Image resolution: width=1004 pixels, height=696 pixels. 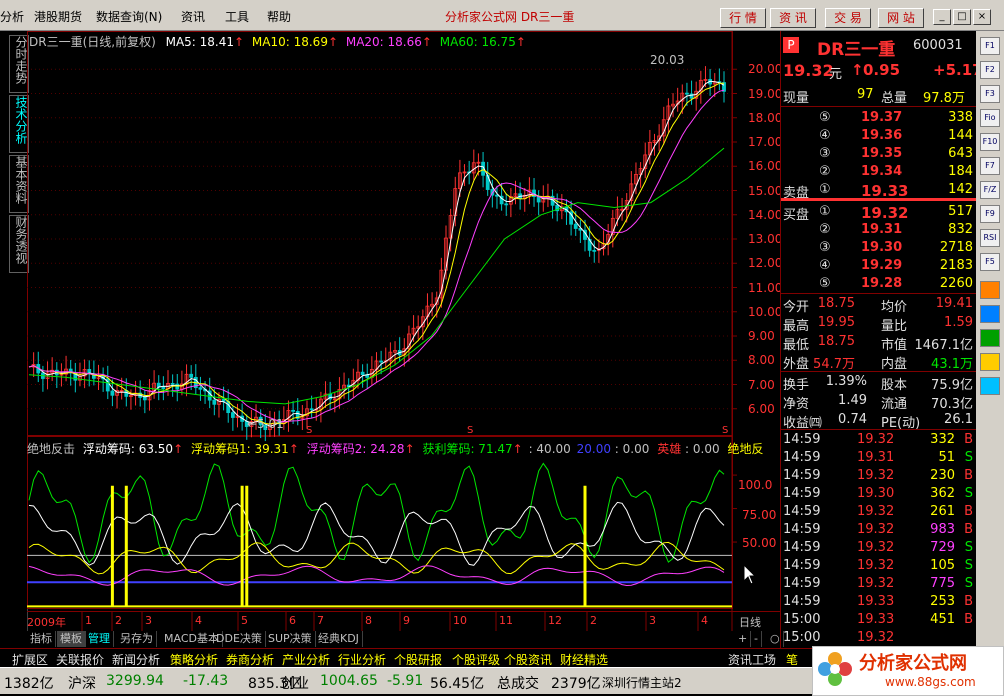 What do you see at coordinates (237, 16) in the screenshot?
I see `menu-item-tools: 工具` at bounding box center [237, 16].